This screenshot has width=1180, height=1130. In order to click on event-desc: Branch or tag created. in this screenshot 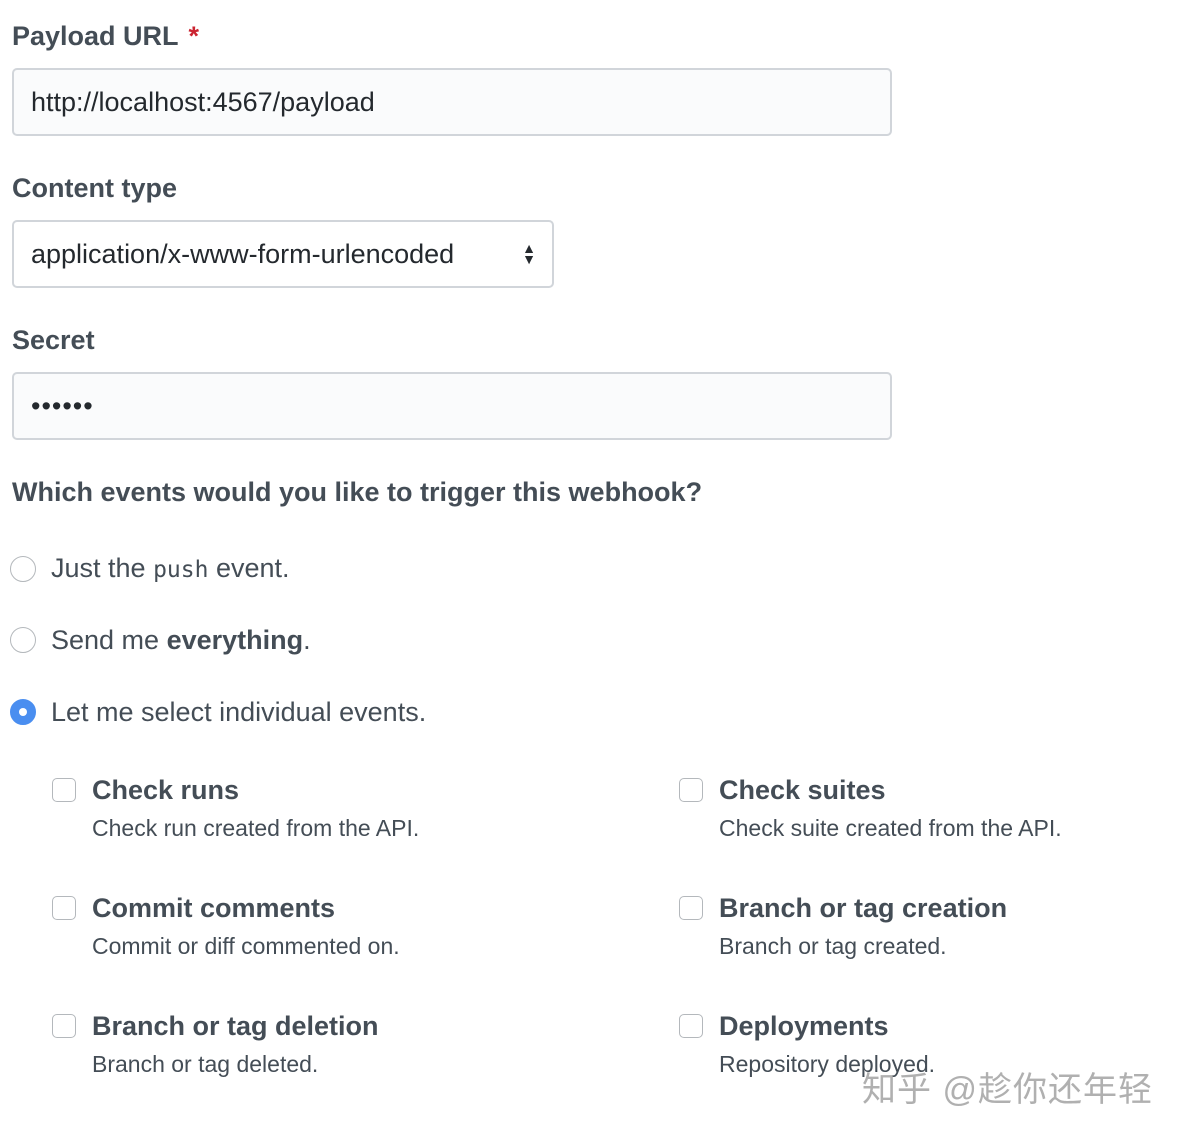, I will do `click(833, 946)`.